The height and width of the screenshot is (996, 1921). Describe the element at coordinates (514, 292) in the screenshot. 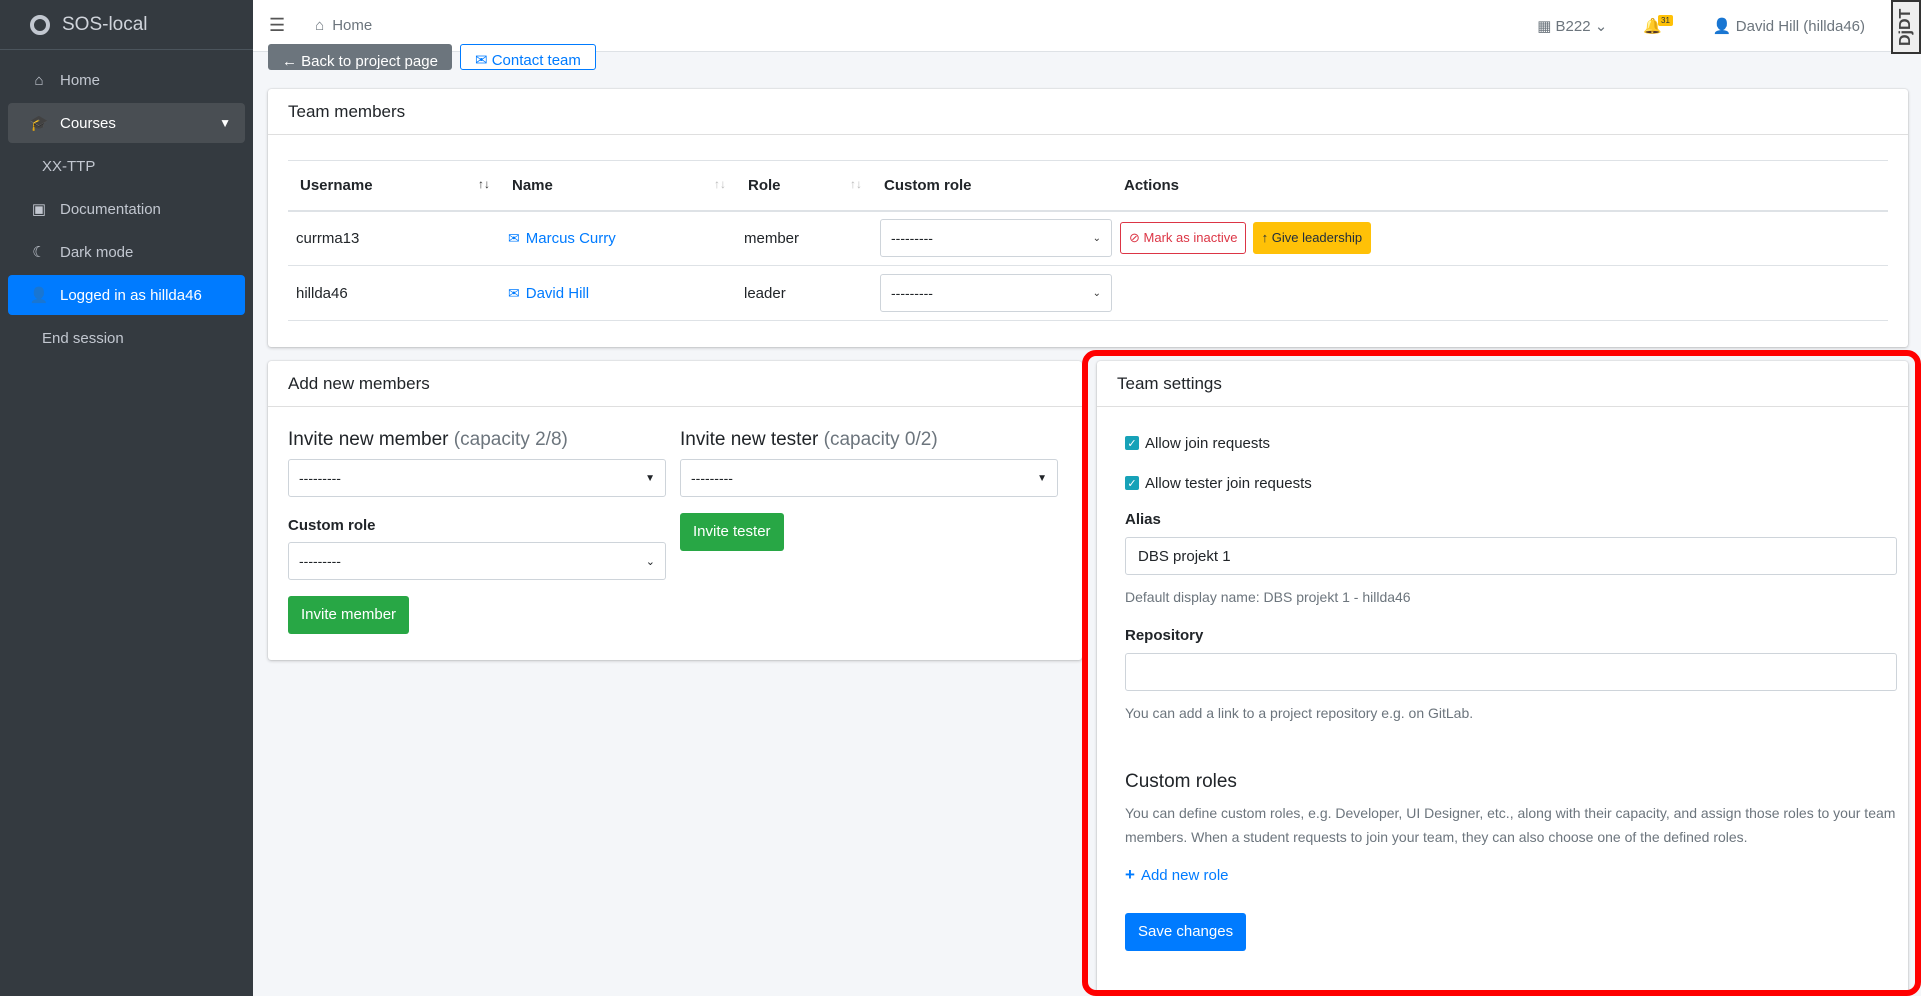

I see `envelope-icon: ✉` at that location.